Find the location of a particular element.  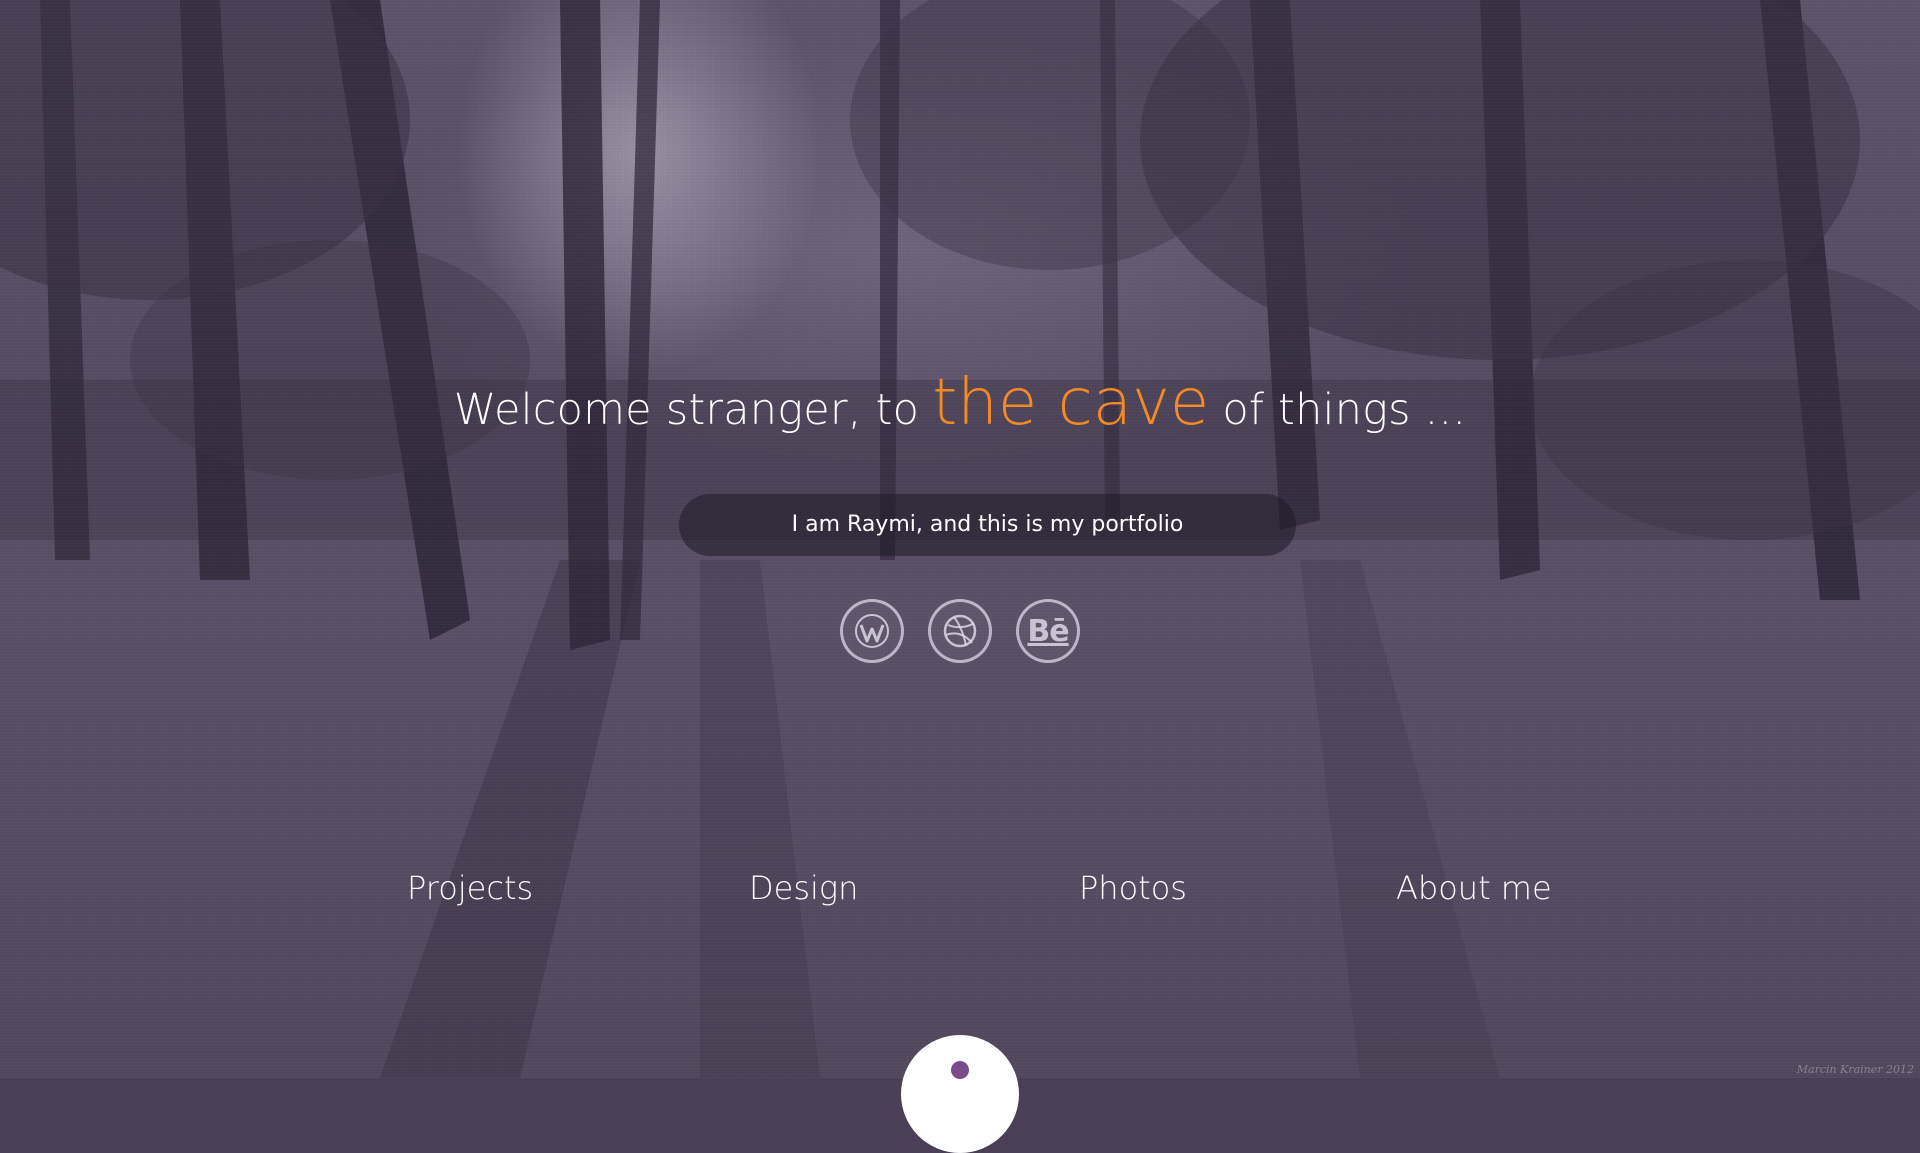

nav-about-me: About me is located at coordinates (1474, 888).